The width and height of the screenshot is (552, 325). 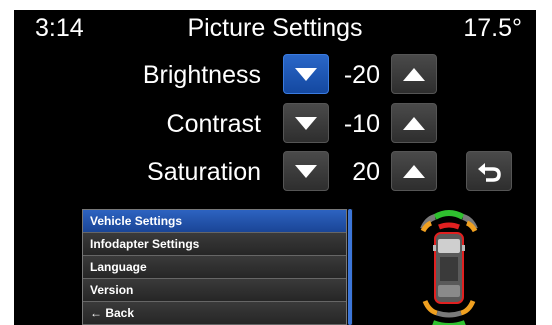 I want to click on page-title: Picture Settings, so click(x=275, y=28).